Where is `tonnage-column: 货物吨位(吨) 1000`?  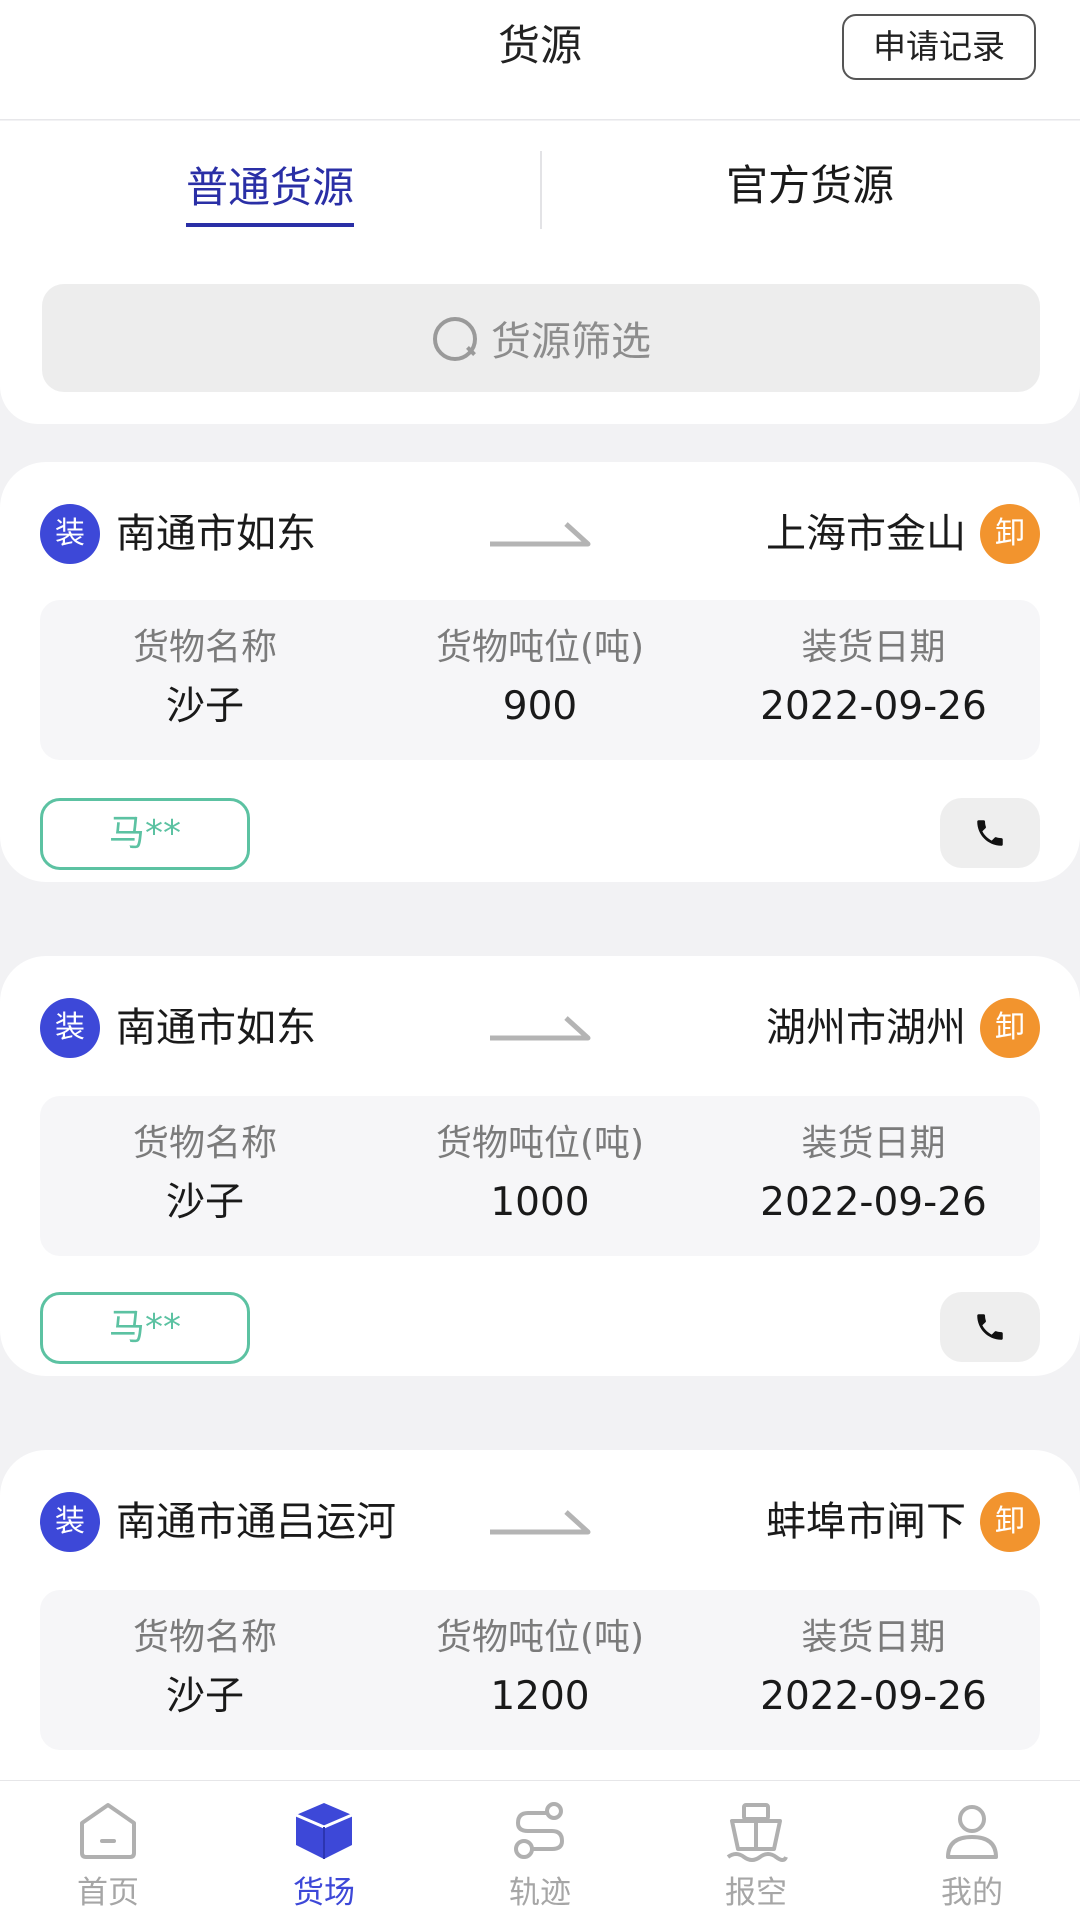 tonnage-column: 货物吨位(吨) 1000 is located at coordinates (540, 1161).